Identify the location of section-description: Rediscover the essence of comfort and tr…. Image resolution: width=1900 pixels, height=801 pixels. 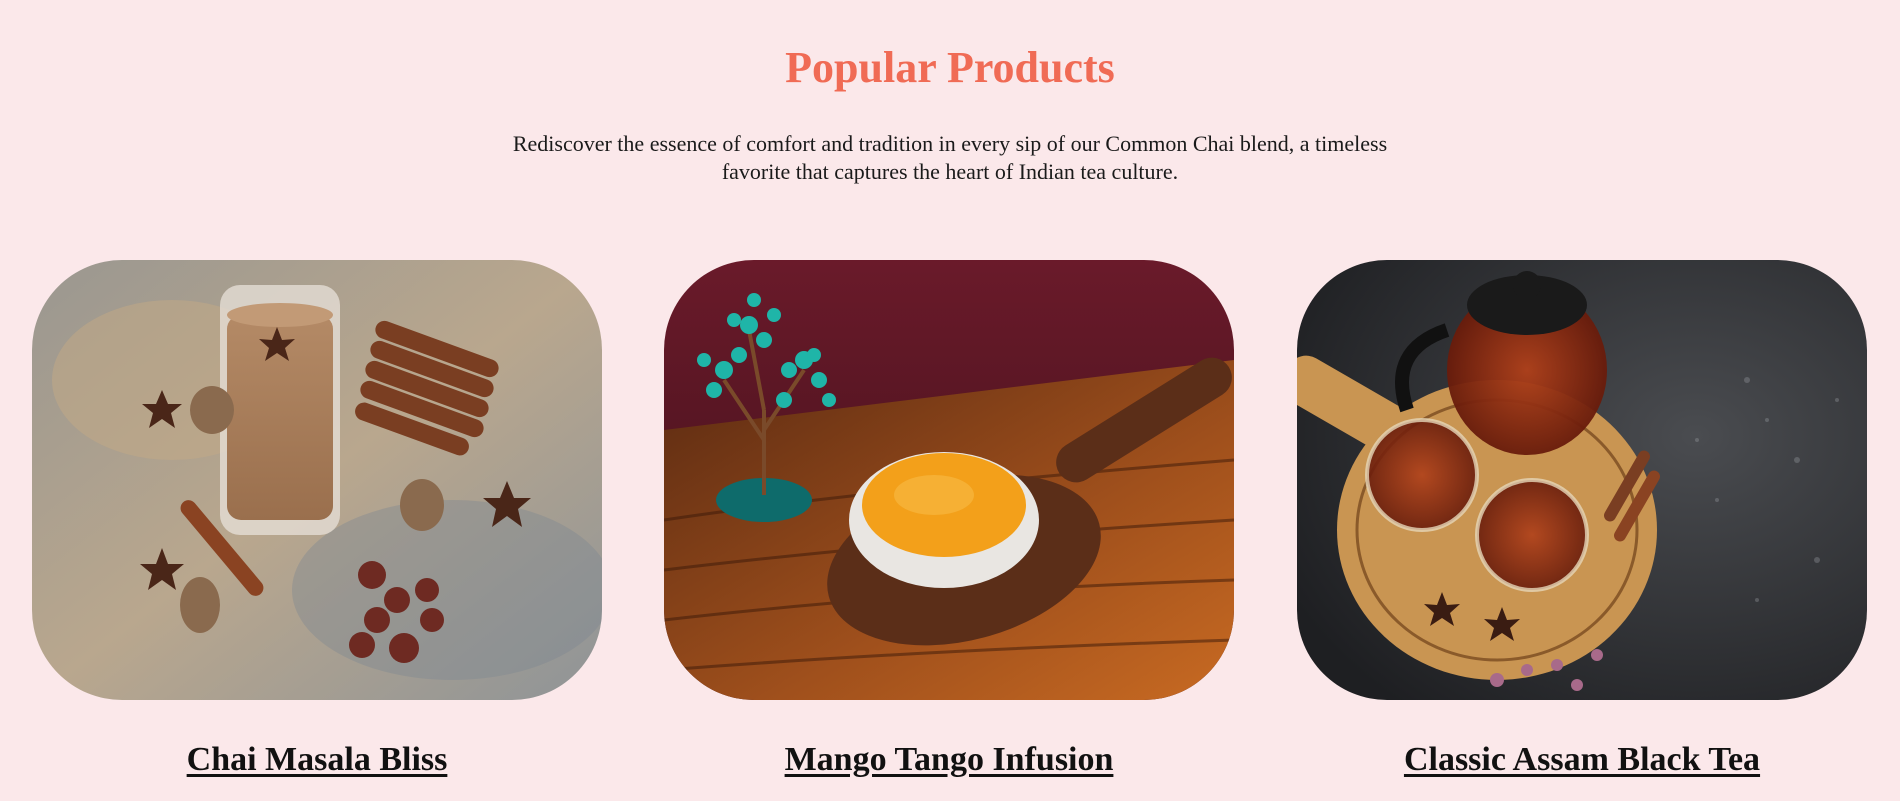
(950, 157).